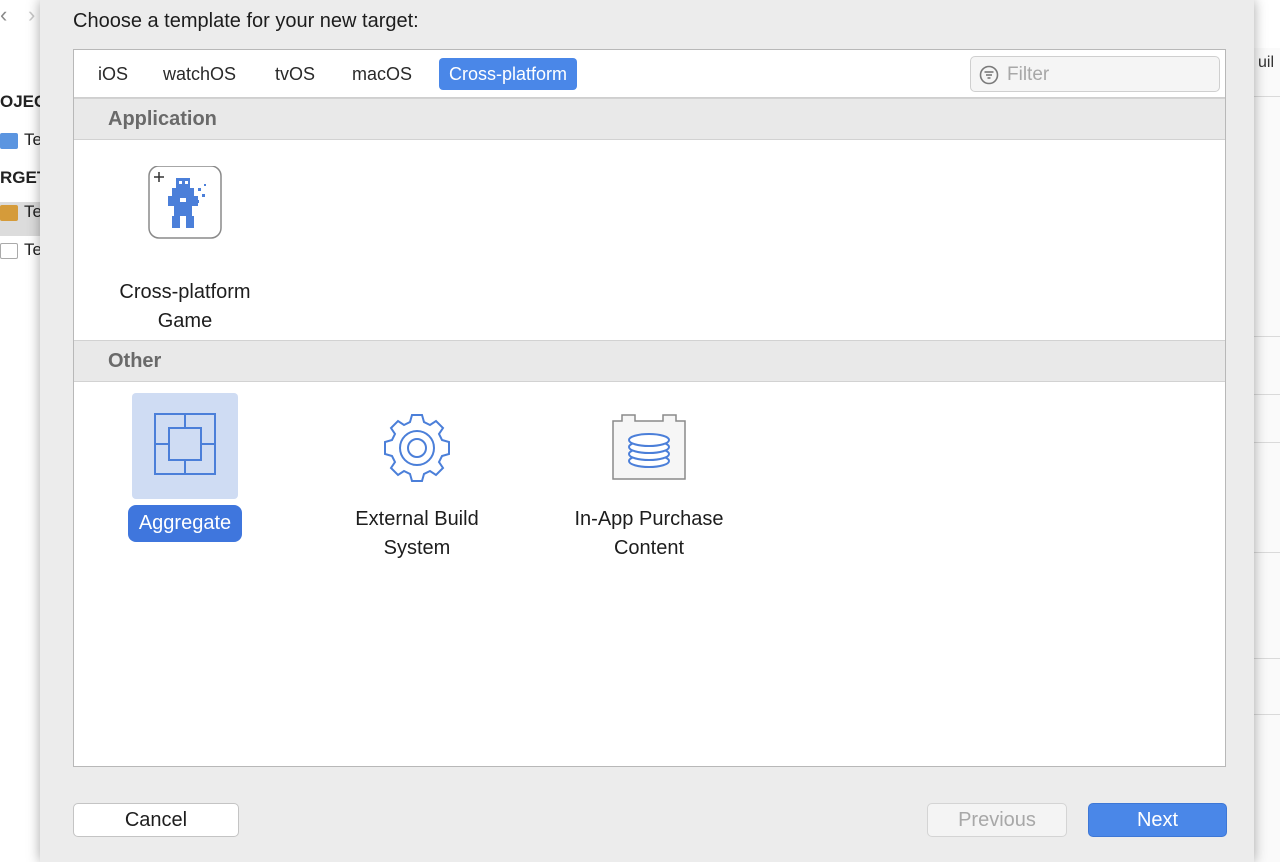 Image resolution: width=1280 pixels, height=862 pixels. Describe the element at coordinates (1266, 62) in the screenshot. I see `right-panel-text: uil` at that location.